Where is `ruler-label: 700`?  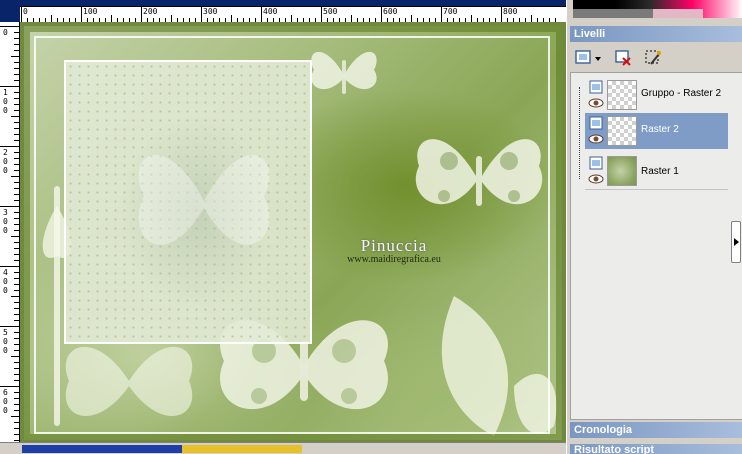 ruler-label: 700 is located at coordinates (450, 11).